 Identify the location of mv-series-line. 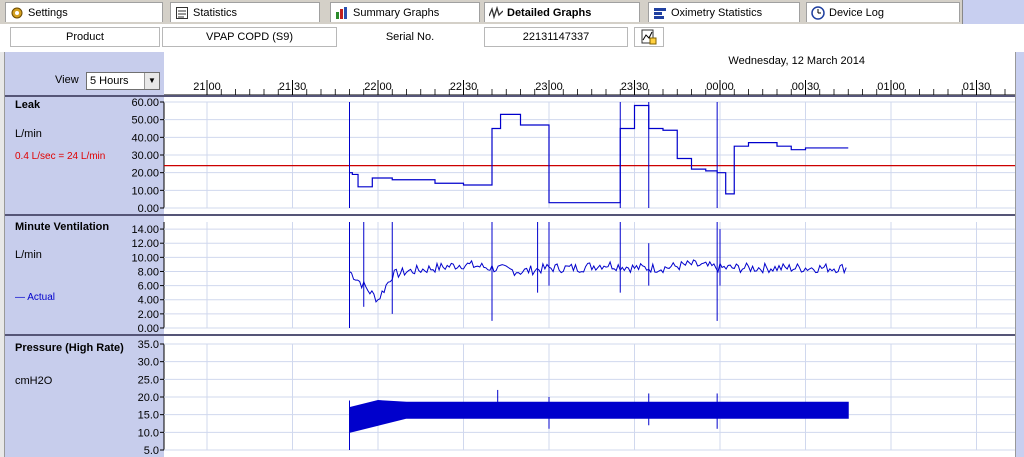
(598, 281).